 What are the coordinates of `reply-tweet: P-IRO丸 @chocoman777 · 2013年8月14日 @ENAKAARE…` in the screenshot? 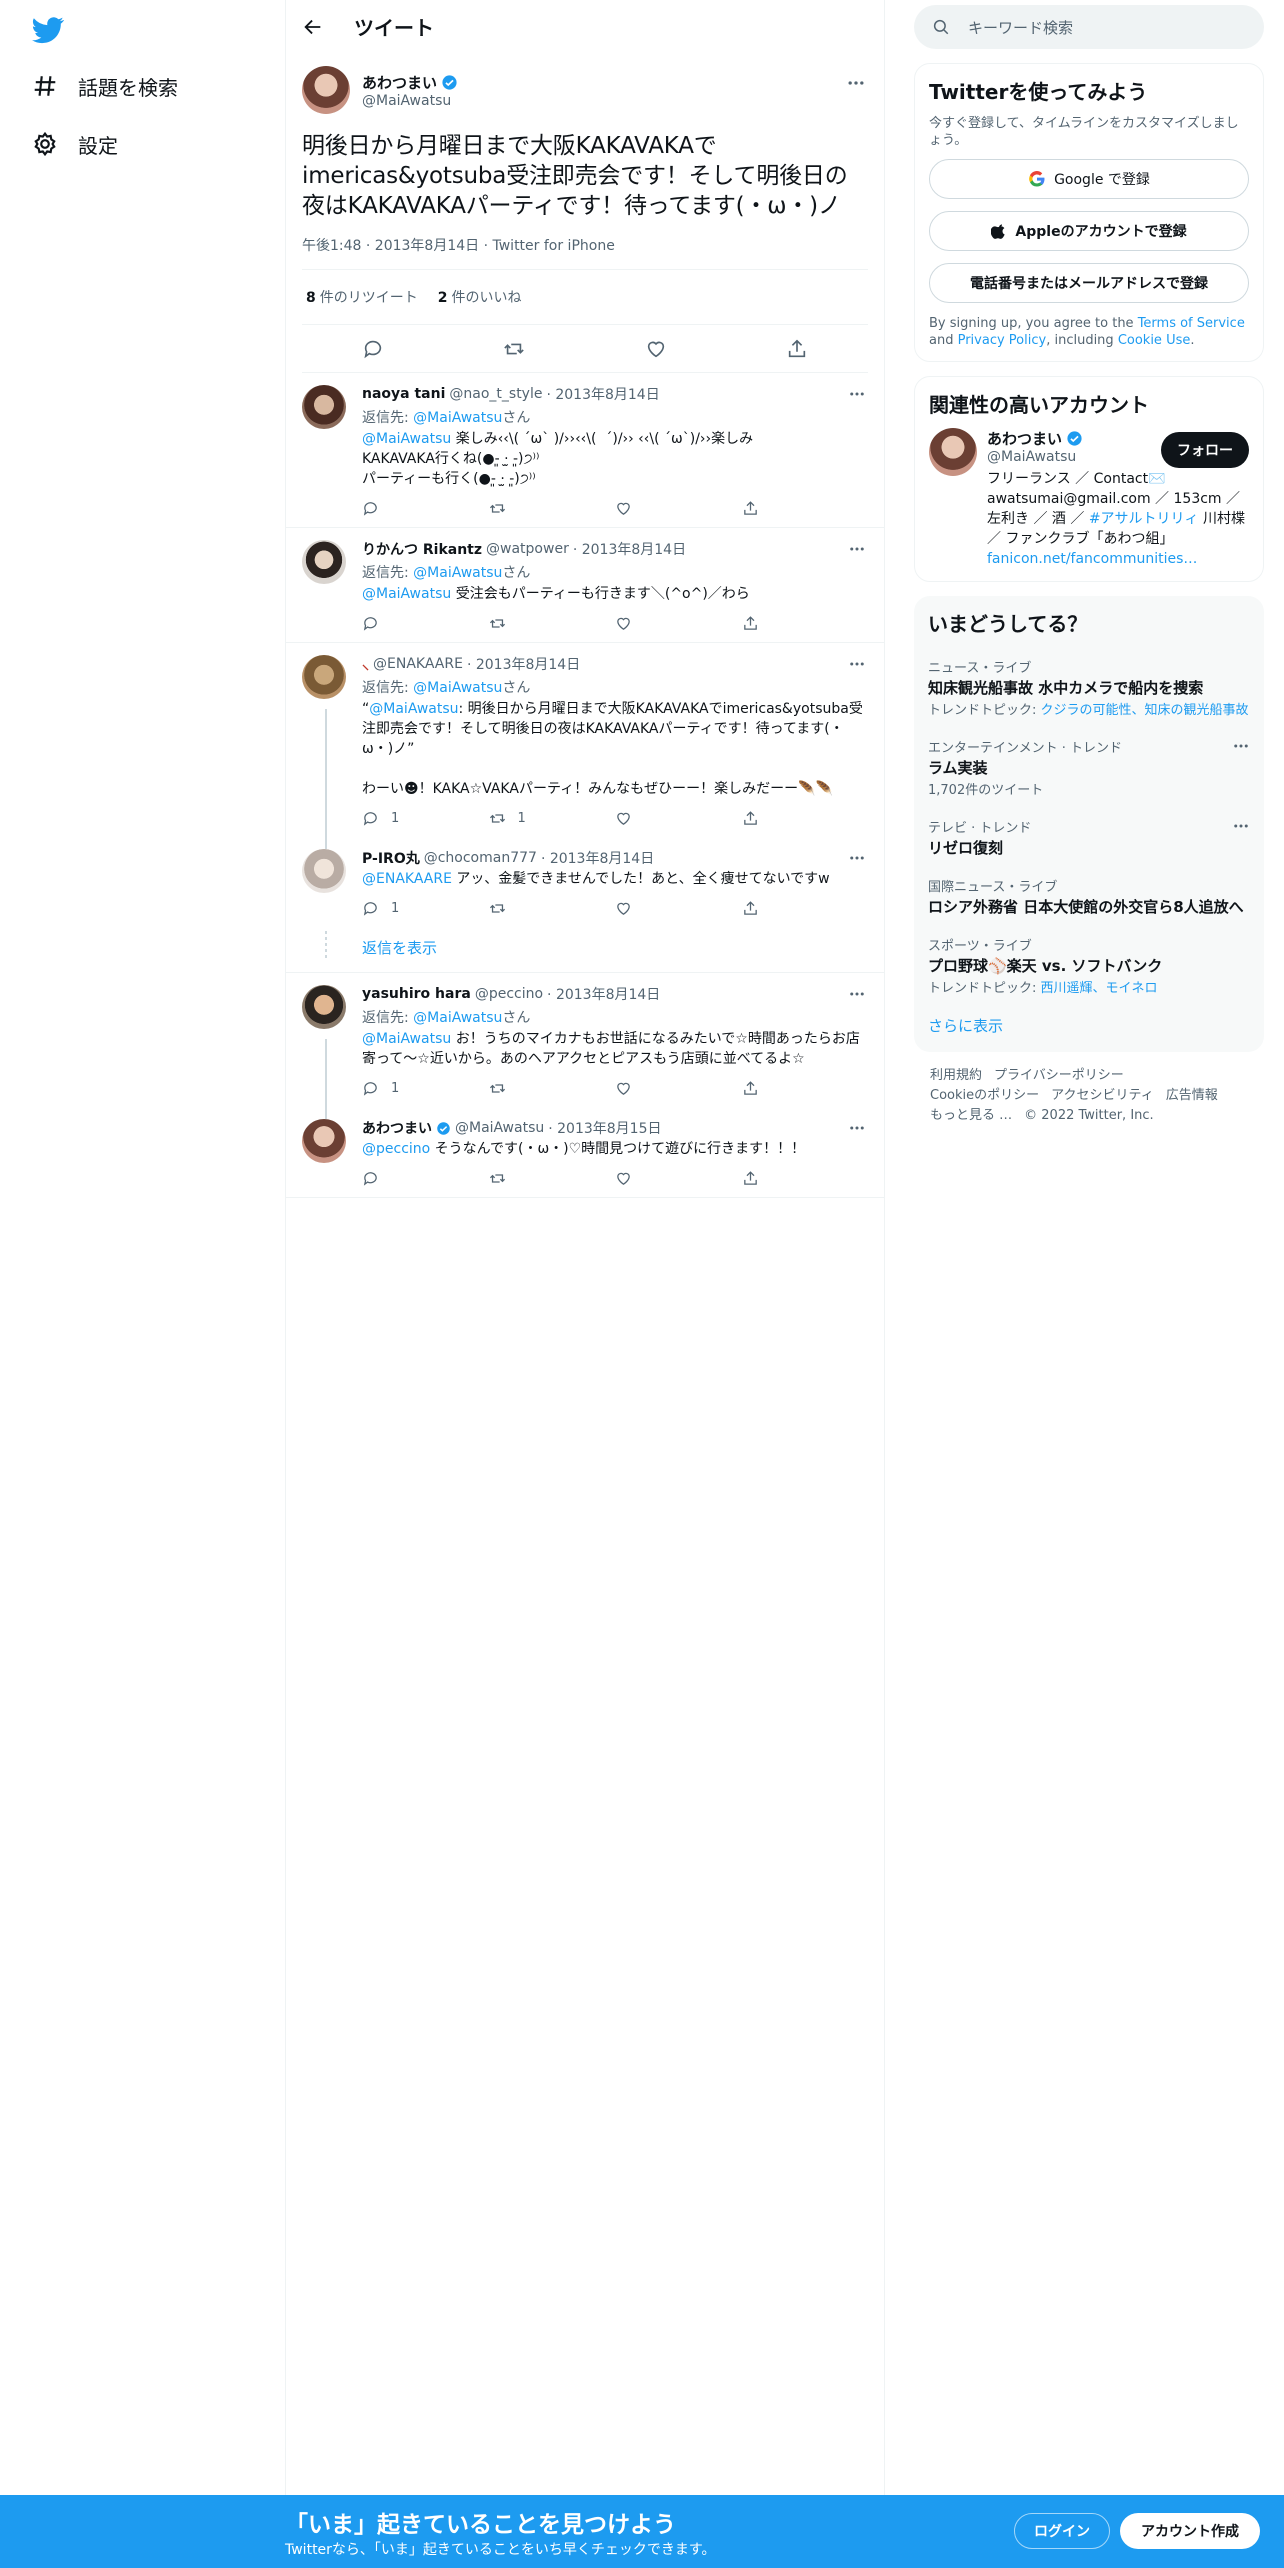 It's located at (585, 882).